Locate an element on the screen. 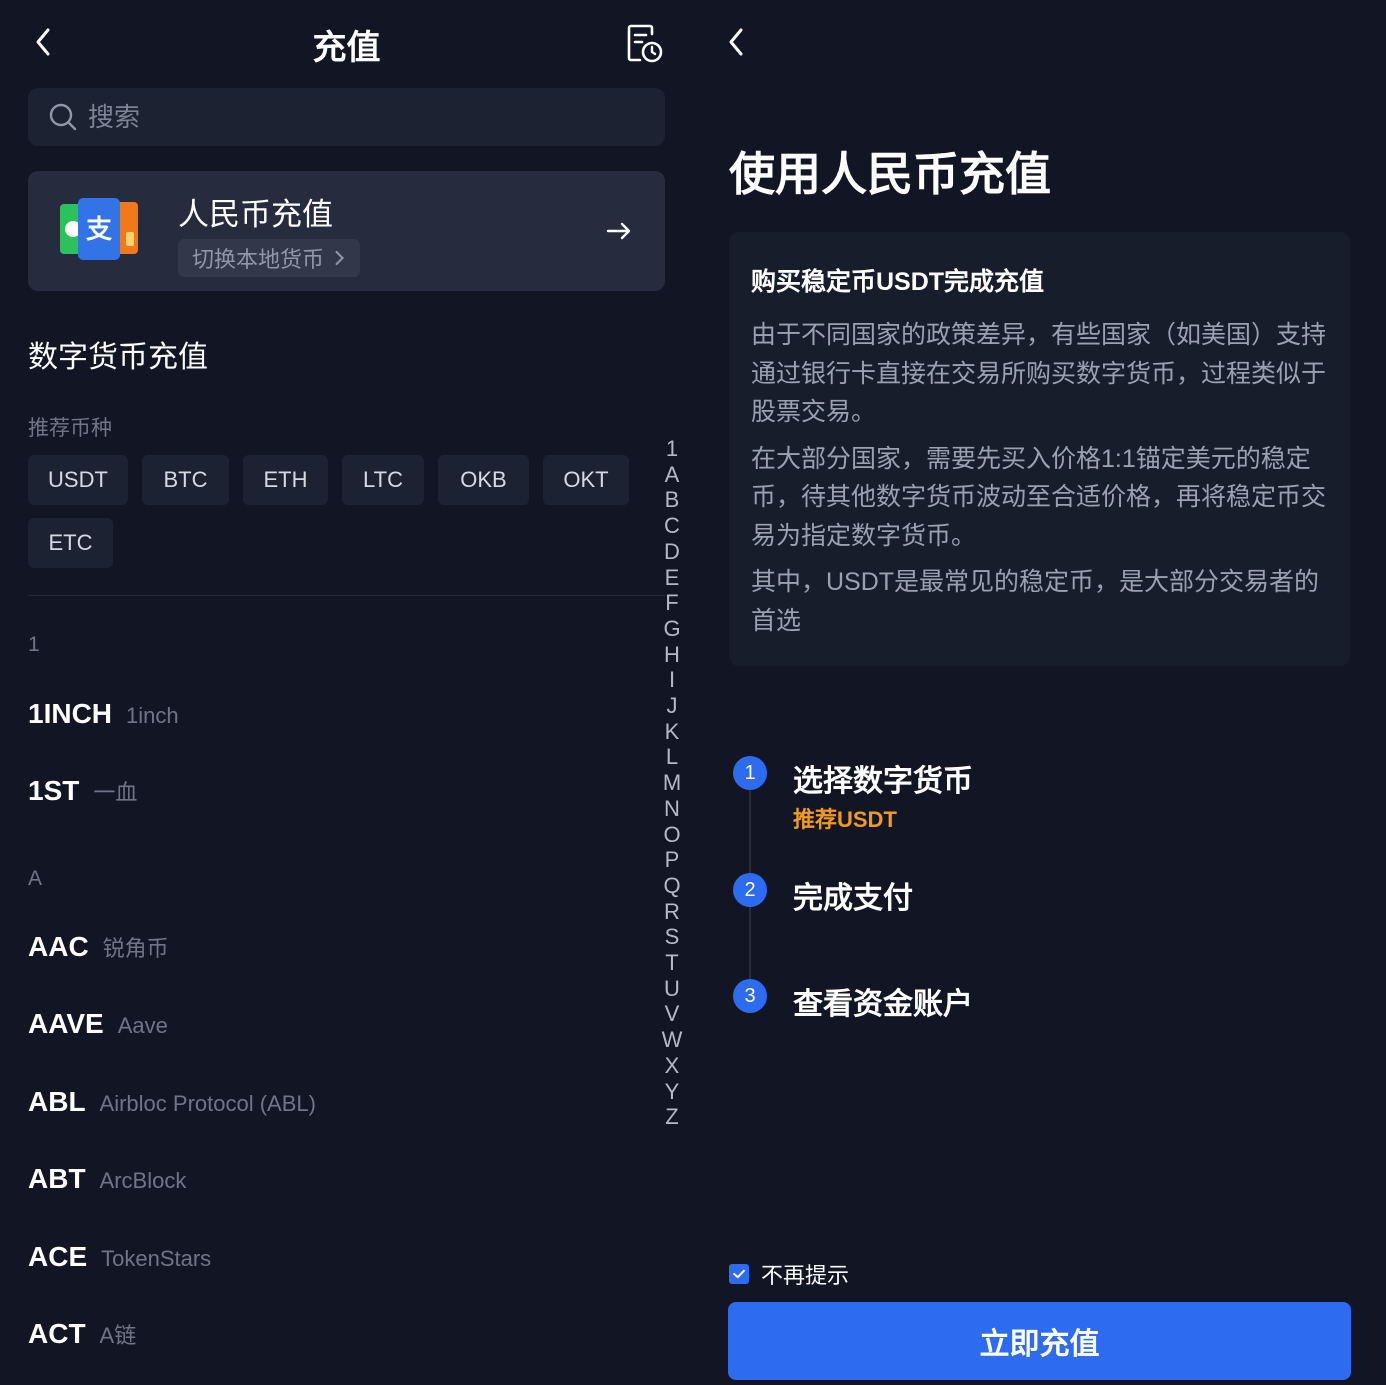 The height and width of the screenshot is (1385, 1386). coin-list-item: ABT ArcBlock is located at coordinates (107, 1179).